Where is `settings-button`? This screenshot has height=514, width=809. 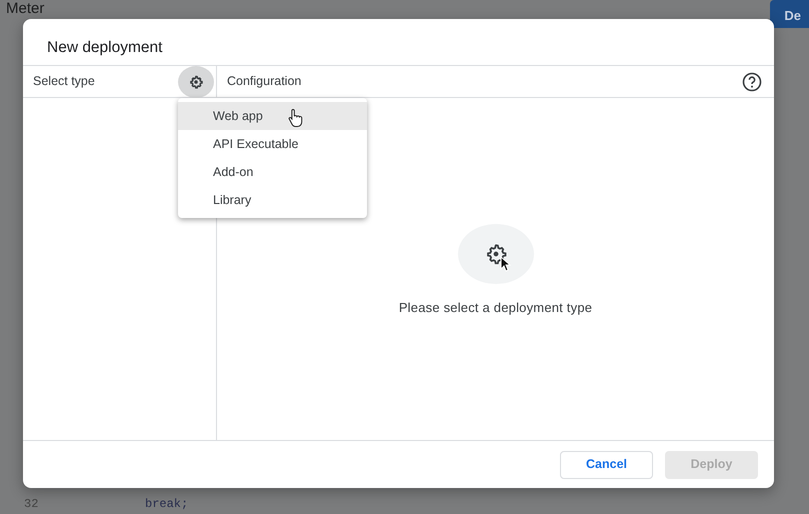 settings-button is located at coordinates (196, 82).